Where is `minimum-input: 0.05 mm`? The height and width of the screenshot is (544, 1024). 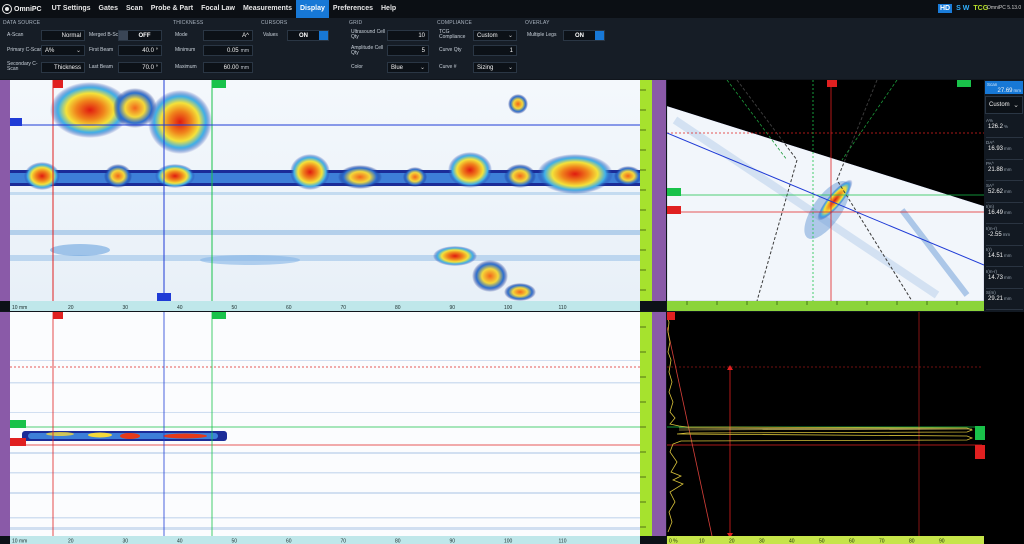 minimum-input: 0.05 mm is located at coordinates (228, 50).